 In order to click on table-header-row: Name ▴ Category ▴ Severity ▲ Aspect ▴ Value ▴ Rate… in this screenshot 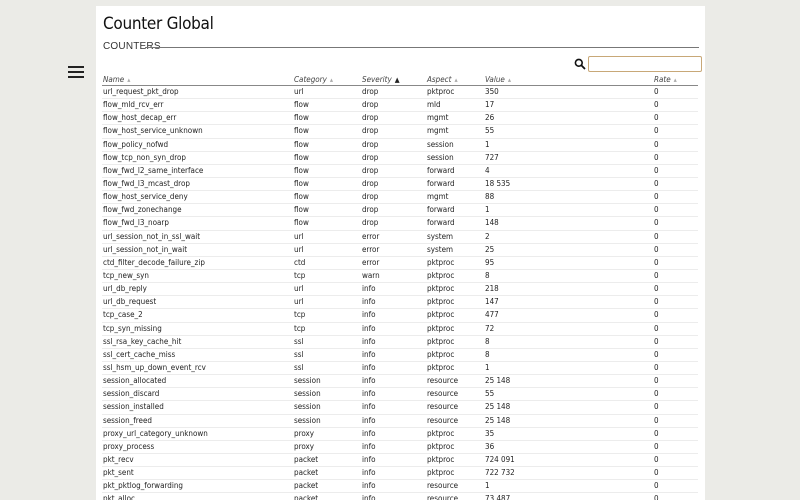, I will do `click(400, 79)`.